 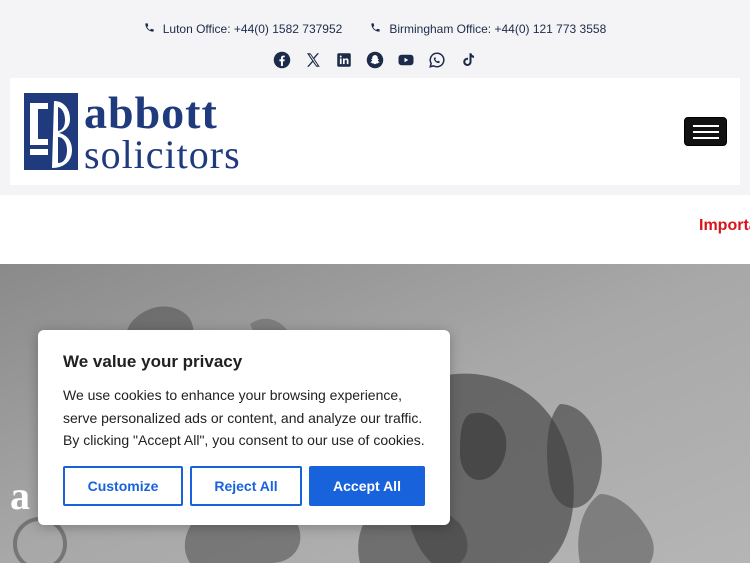 What do you see at coordinates (375, 229) in the screenshot?
I see `announcement-ticker: Importa` at bounding box center [375, 229].